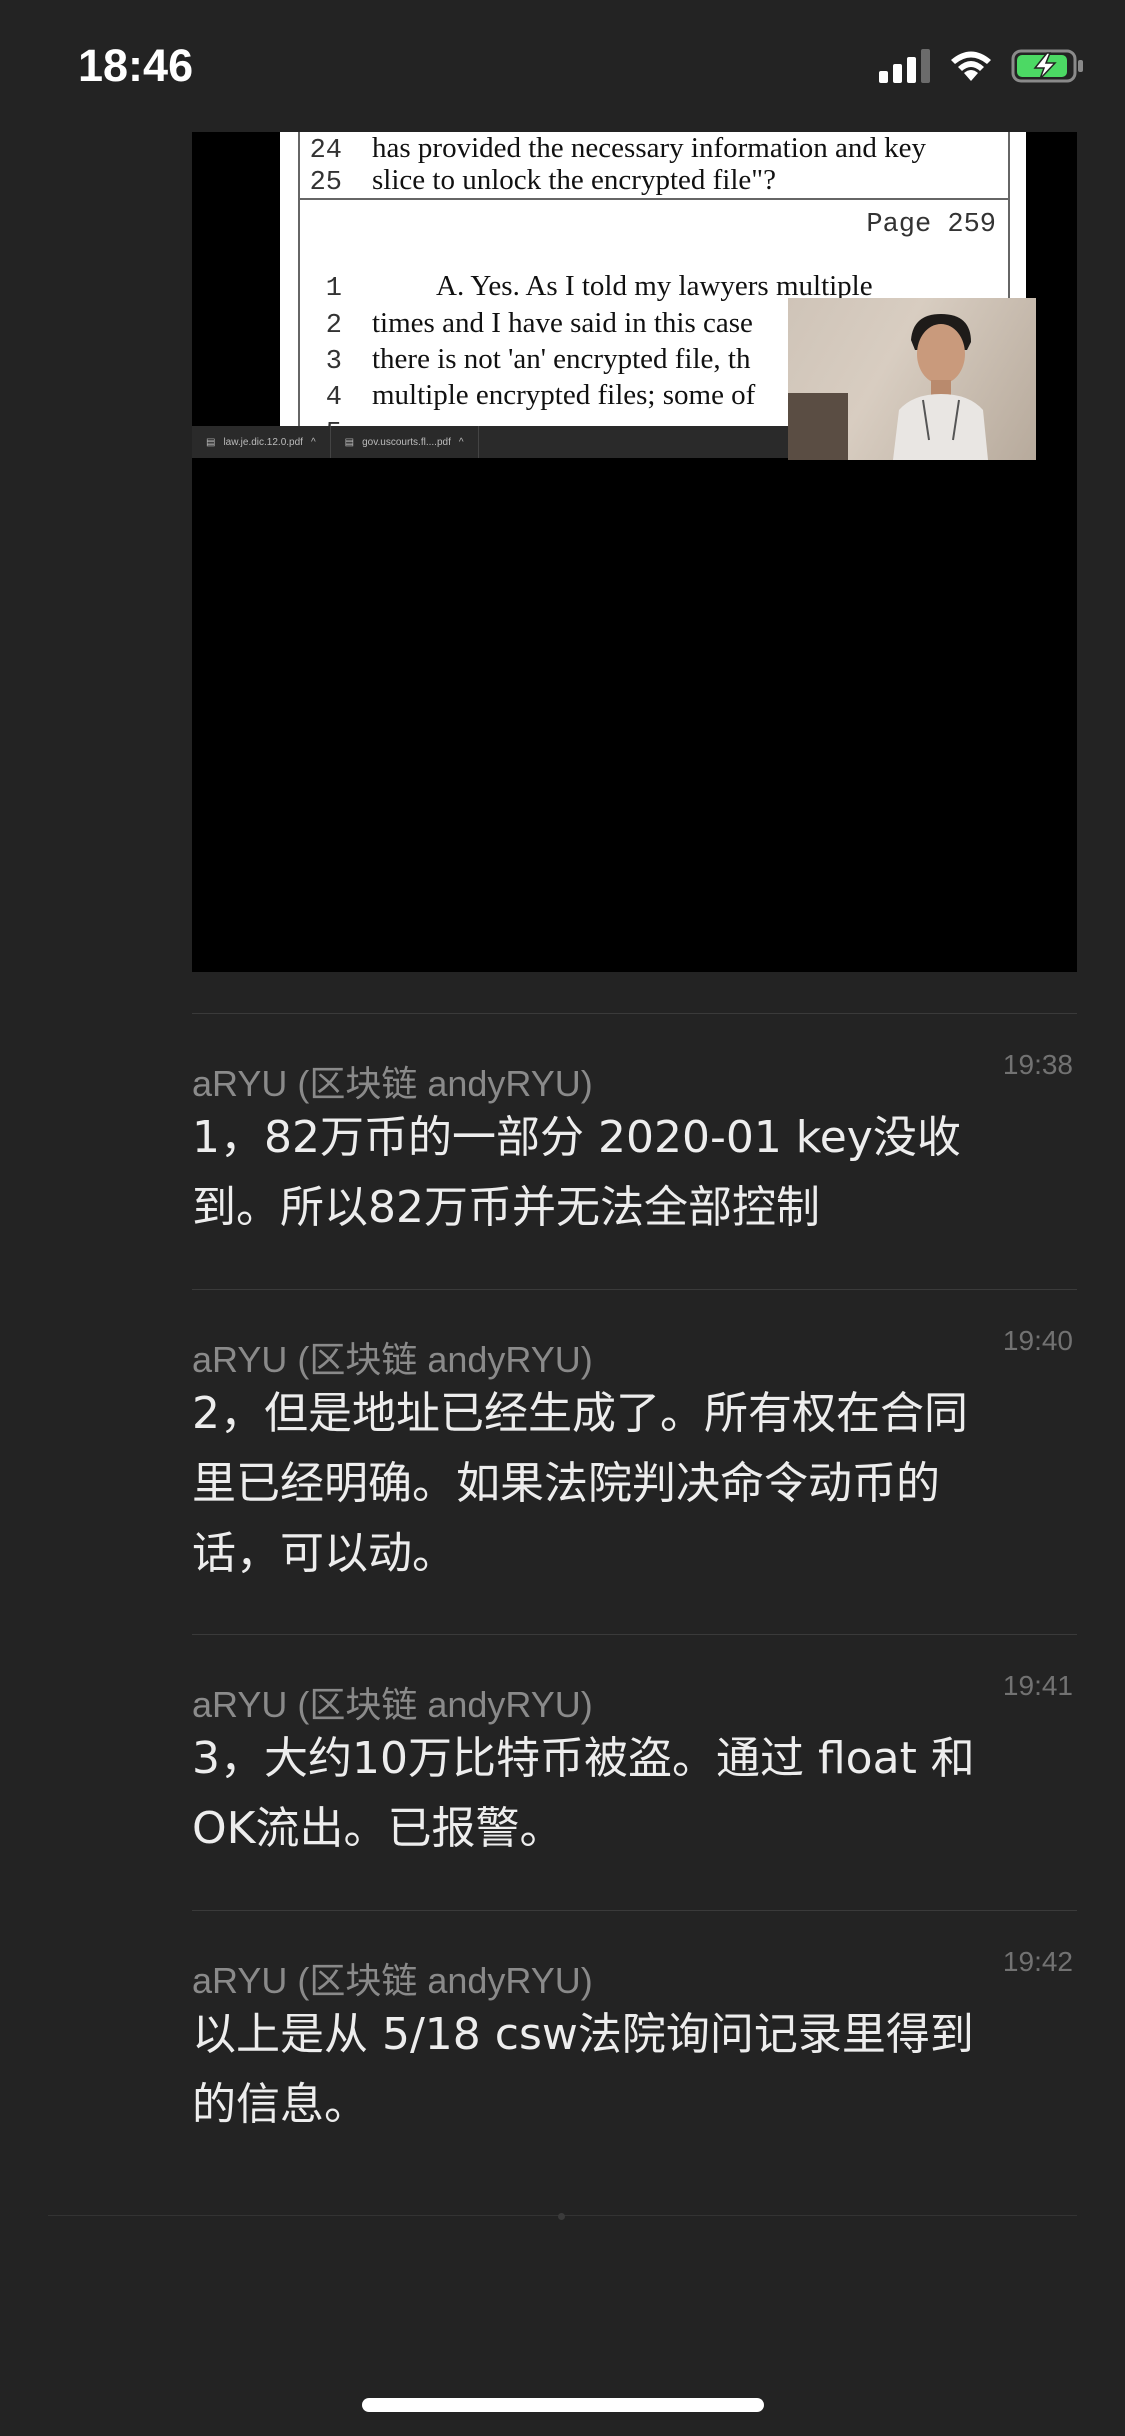 The width and height of the screenshot is (1125, 2436). What do you see at coordinates (940, 387) in the screenshot?
I see `person-silhouette` at bounding box center [940, 387].